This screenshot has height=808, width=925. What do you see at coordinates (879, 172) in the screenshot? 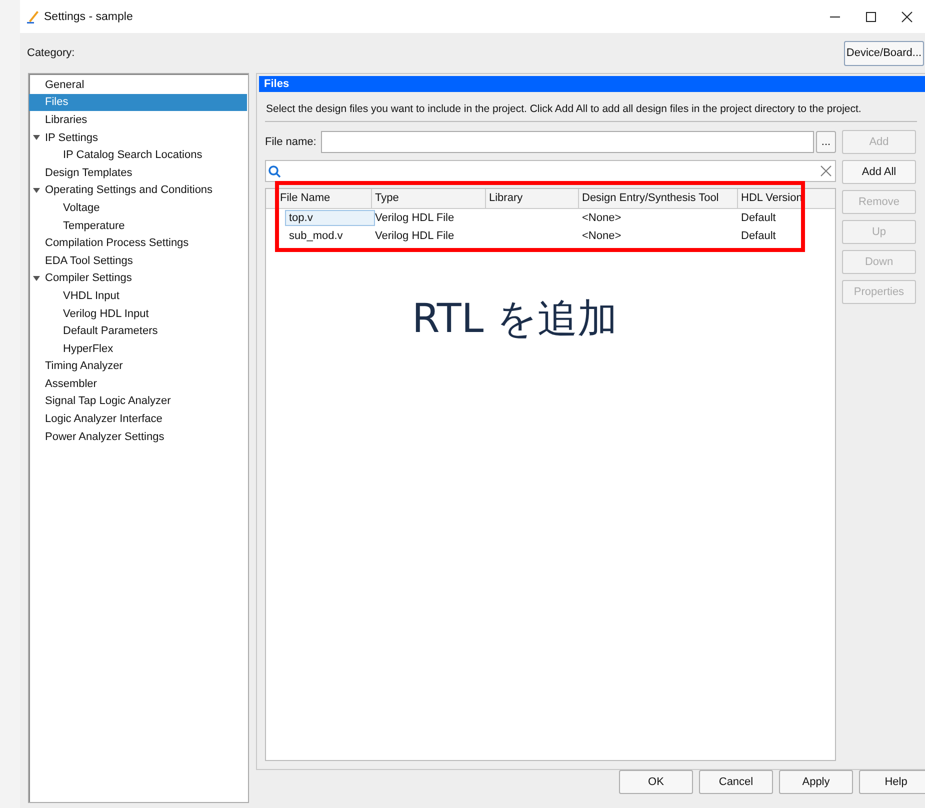
I see `side-button: Add All` at bounding box center [879, 172].